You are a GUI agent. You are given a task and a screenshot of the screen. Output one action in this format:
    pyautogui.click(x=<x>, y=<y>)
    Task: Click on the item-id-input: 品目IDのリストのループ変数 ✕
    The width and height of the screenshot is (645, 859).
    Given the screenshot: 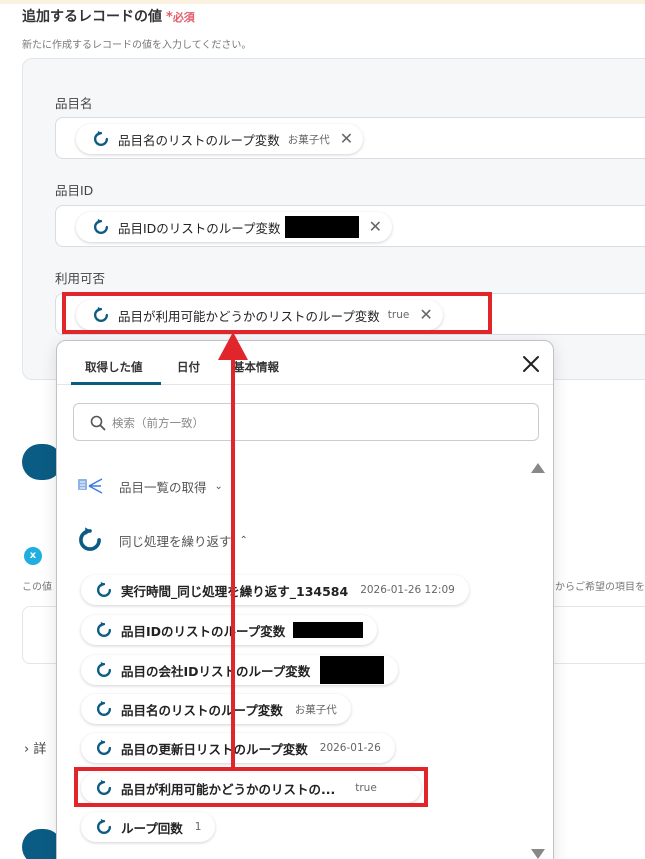 What is the action you would take?
    pyautogui.click(x=350, y=226)
    